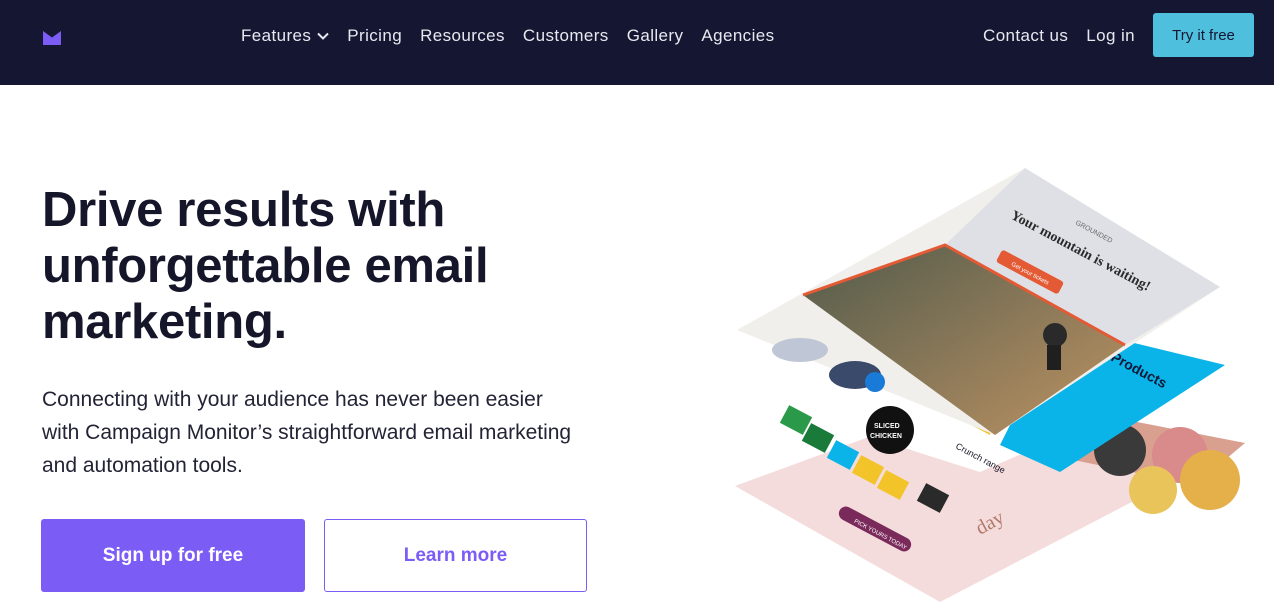  Describe the element at coordinates (276, 35) in the screenshot. I see `nav-features-label: Features` at that location.